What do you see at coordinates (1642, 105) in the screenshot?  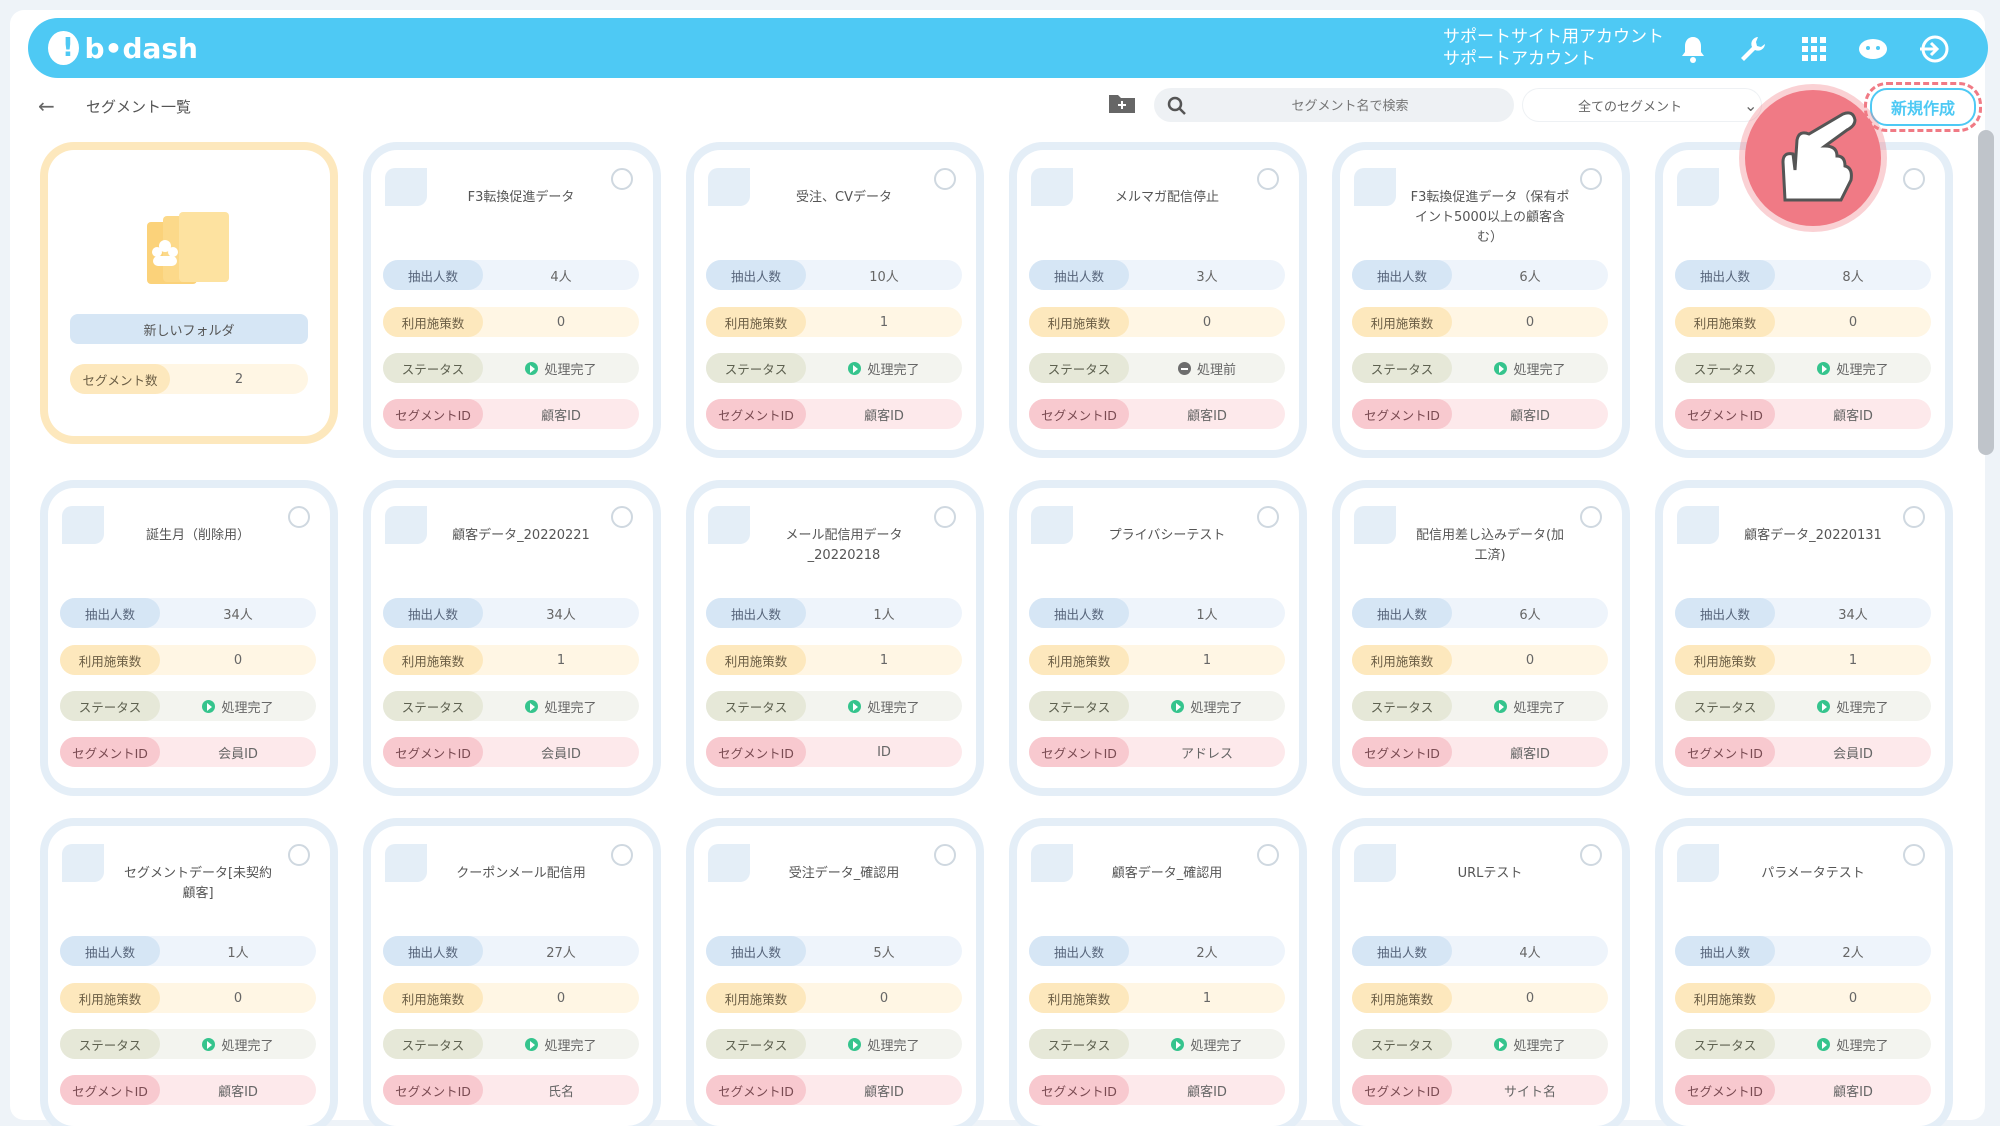 I see `segment-filter-select: 全てのセグメント ⌄` at bounding box center [1642, 105].